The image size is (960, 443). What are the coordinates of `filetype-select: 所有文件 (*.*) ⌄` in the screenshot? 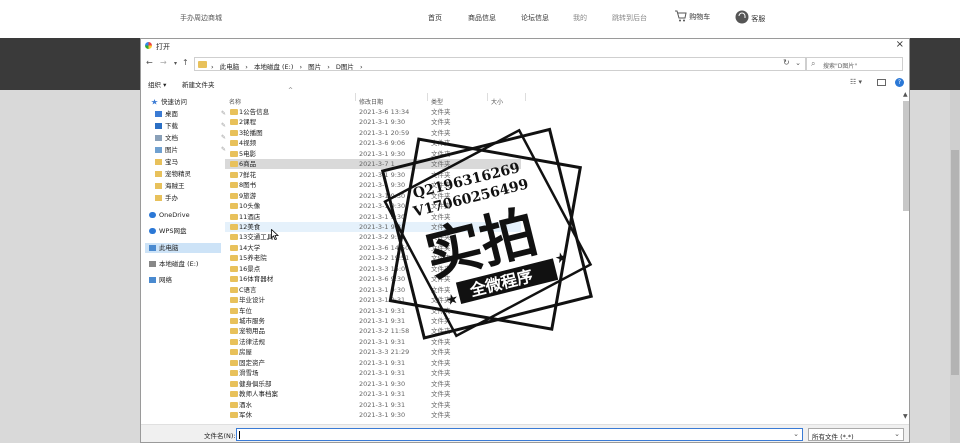 It's located at (856, 434).